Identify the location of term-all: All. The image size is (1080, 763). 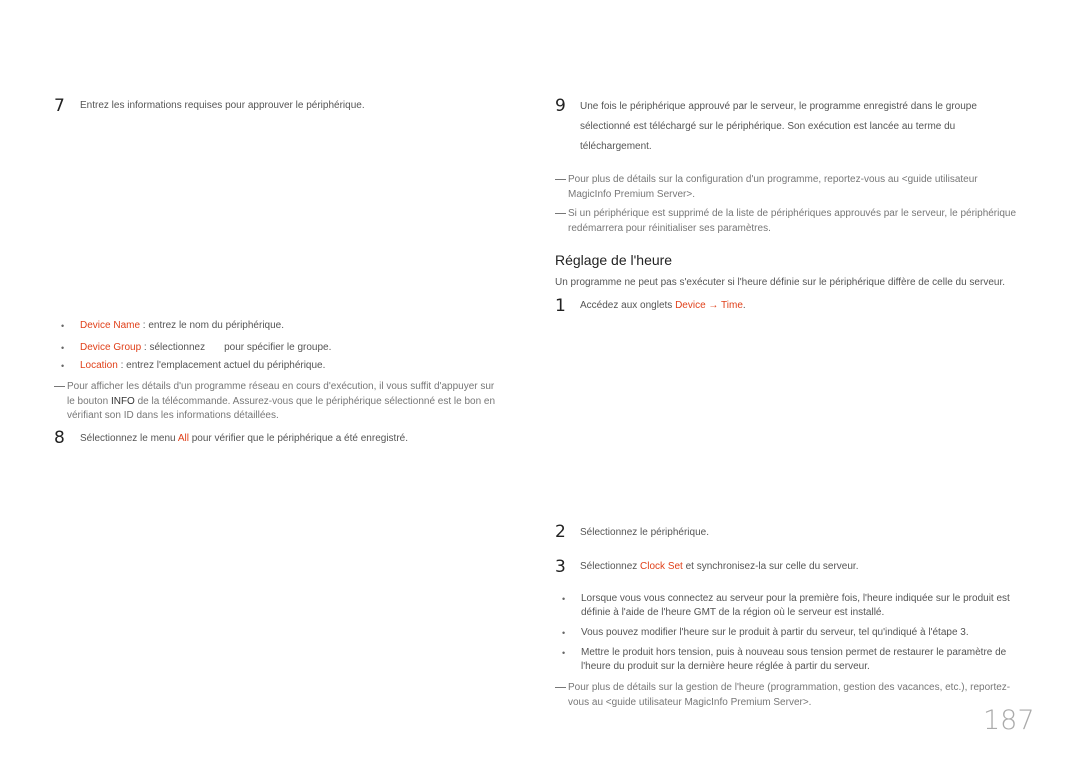
(183, 438).